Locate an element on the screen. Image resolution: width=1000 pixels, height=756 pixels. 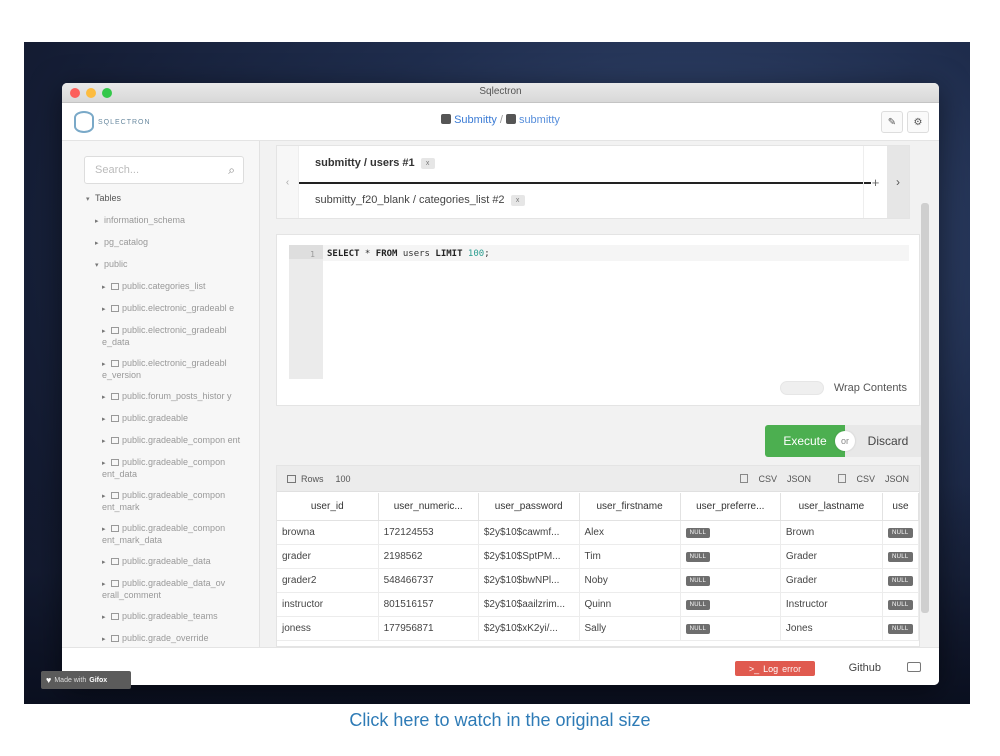
discard-button: Discard is located at coordinates (884, 441).